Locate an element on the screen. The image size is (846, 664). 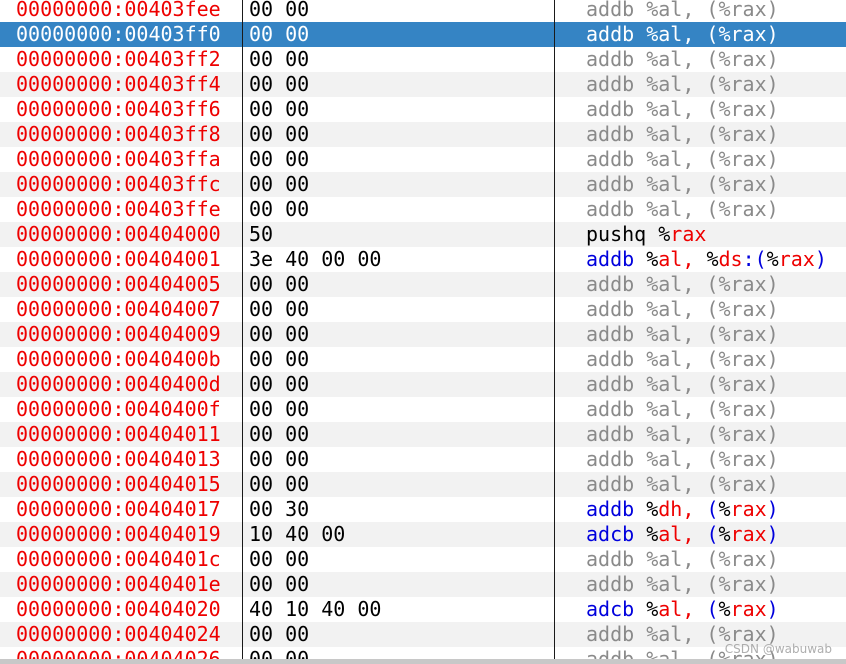
table-row: 00000000:00404009 00 00 addb %al, (%rax) is located at coordinates (423, 334).